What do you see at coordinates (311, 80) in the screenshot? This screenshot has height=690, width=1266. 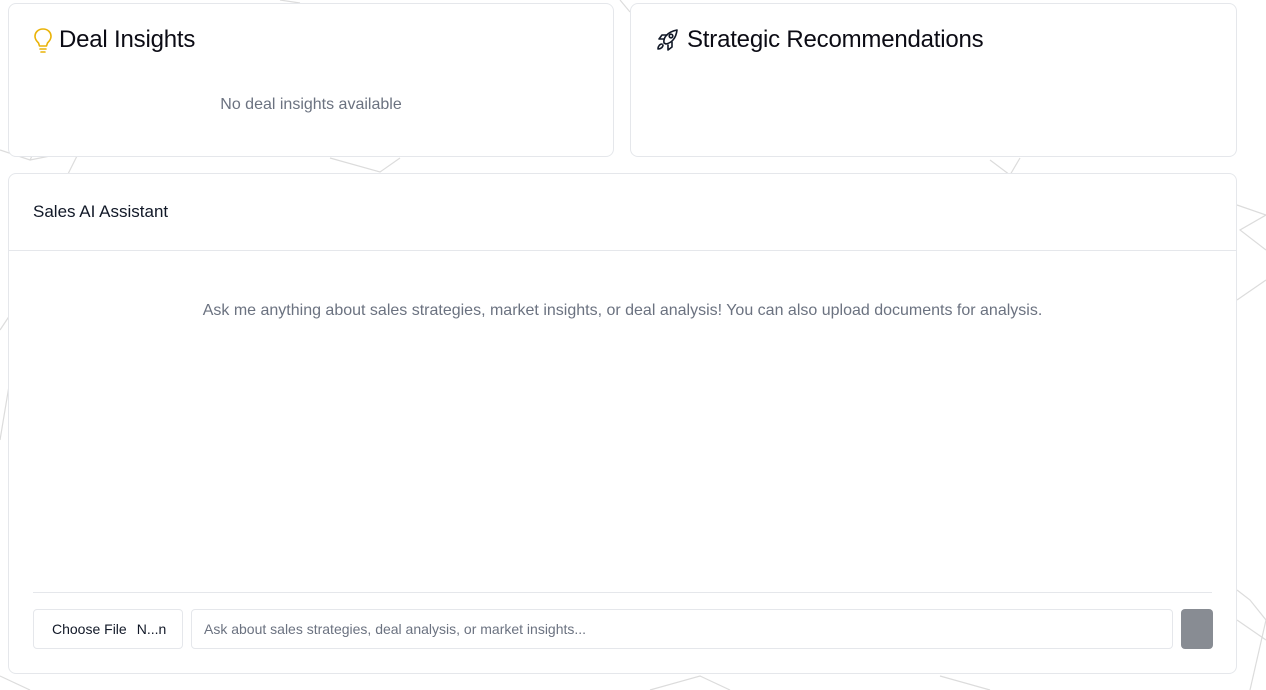 I see `deal-insights-card: Deal Insights No deal insights available` at bounding box center [311, 80].